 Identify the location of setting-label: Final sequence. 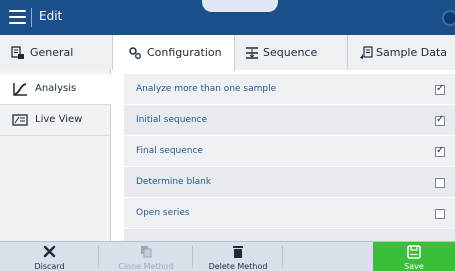
(169, 151).